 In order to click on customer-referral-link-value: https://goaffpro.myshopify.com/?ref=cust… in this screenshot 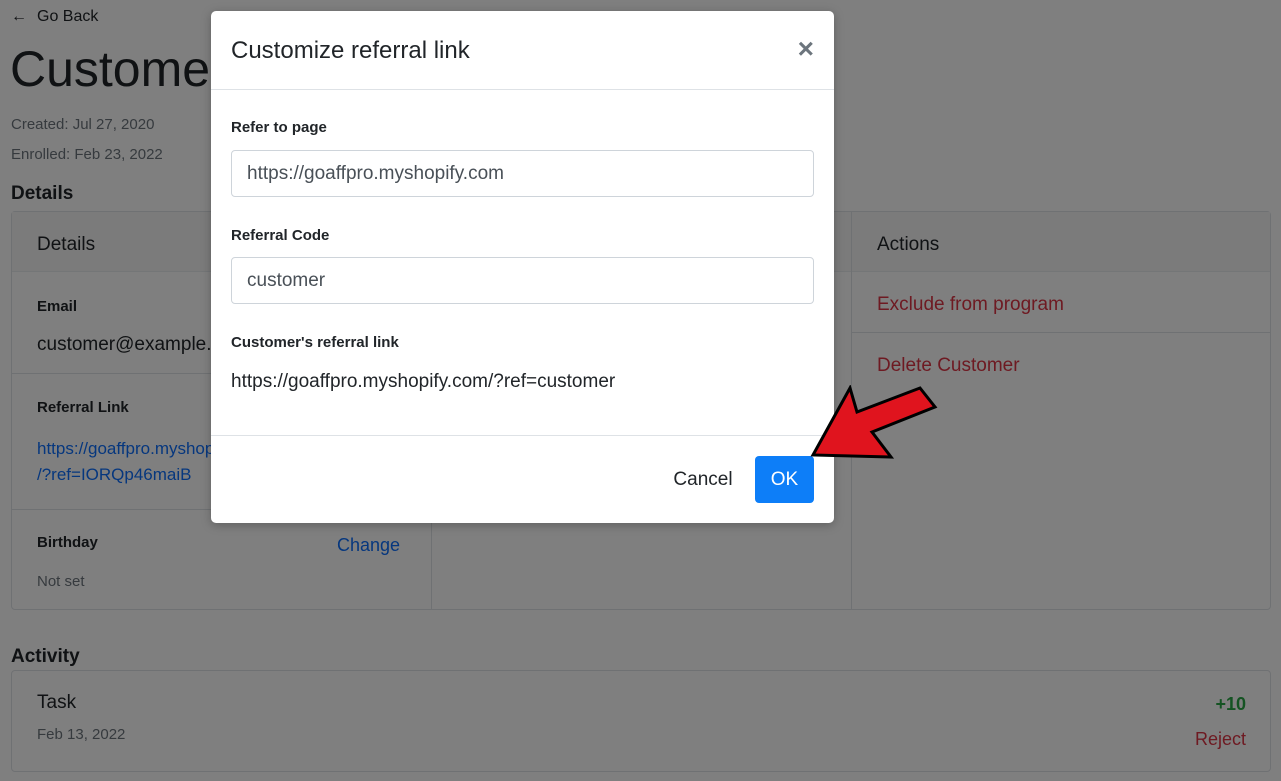, I will do `click(423, 381)`.